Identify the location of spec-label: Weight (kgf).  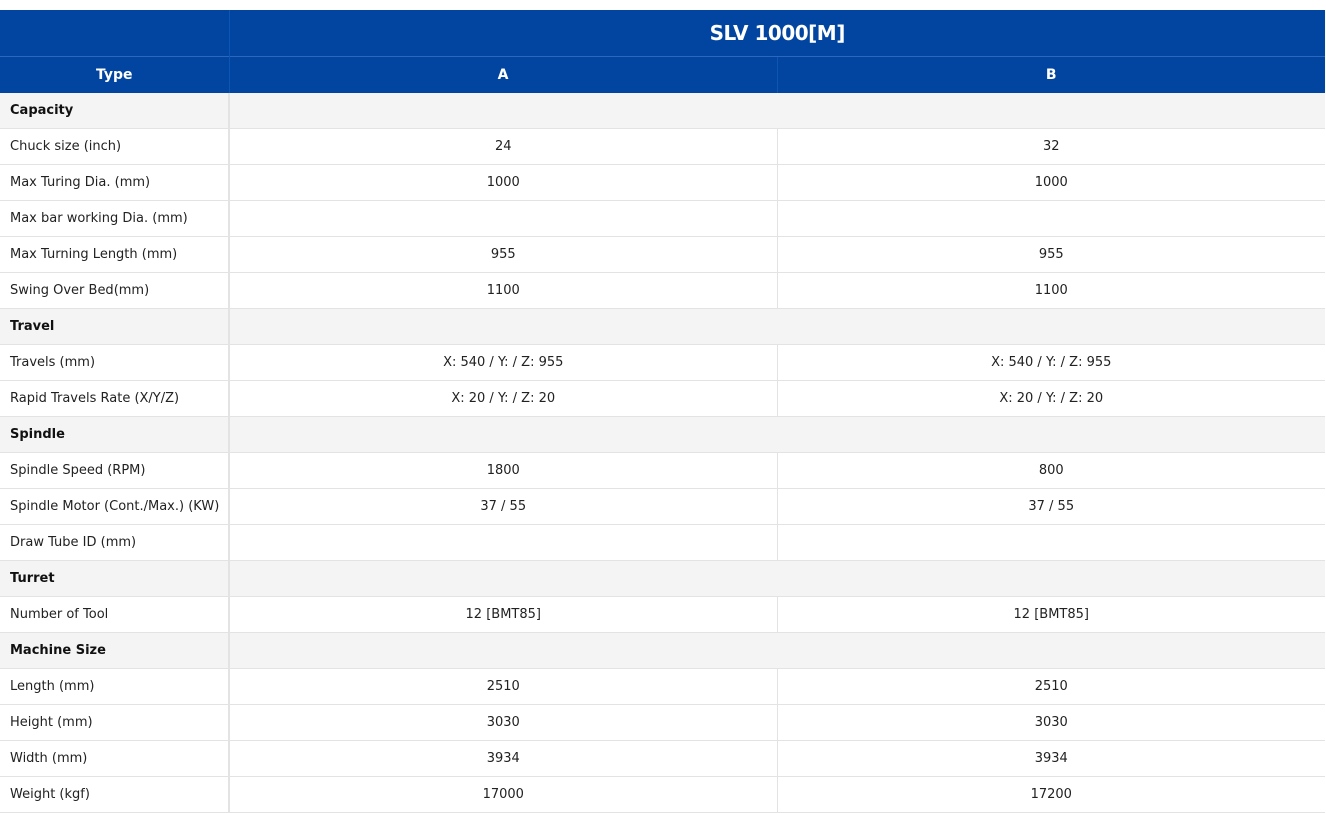
(114, 794).